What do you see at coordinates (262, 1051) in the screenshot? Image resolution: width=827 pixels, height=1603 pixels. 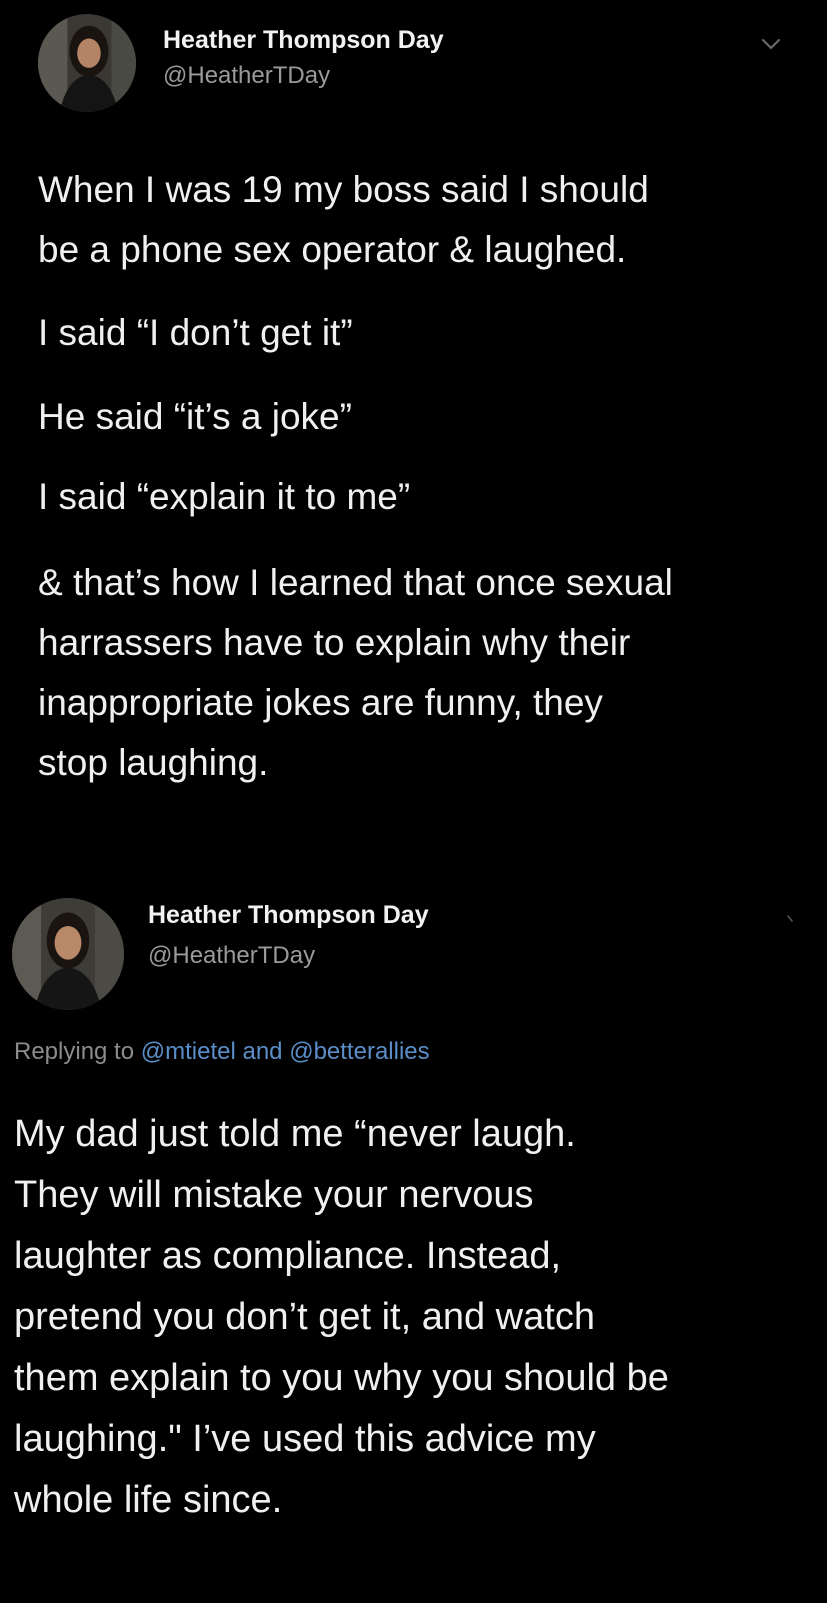 I see `replying-conj: and` at bounding box center [262, 1051].